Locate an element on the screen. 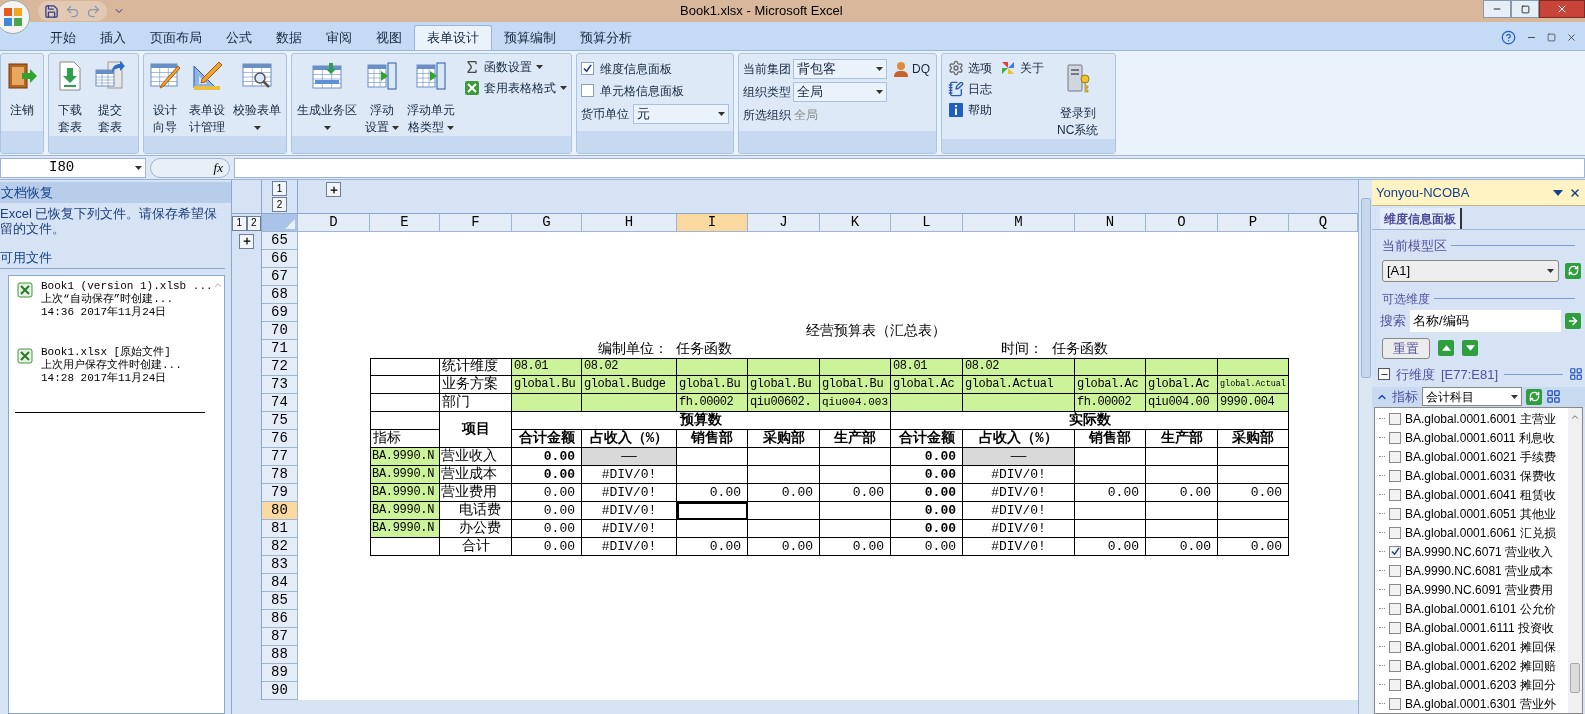 This screenshot has height=714, width=1585. row-header: 85 is located at coordinates (280, 601).